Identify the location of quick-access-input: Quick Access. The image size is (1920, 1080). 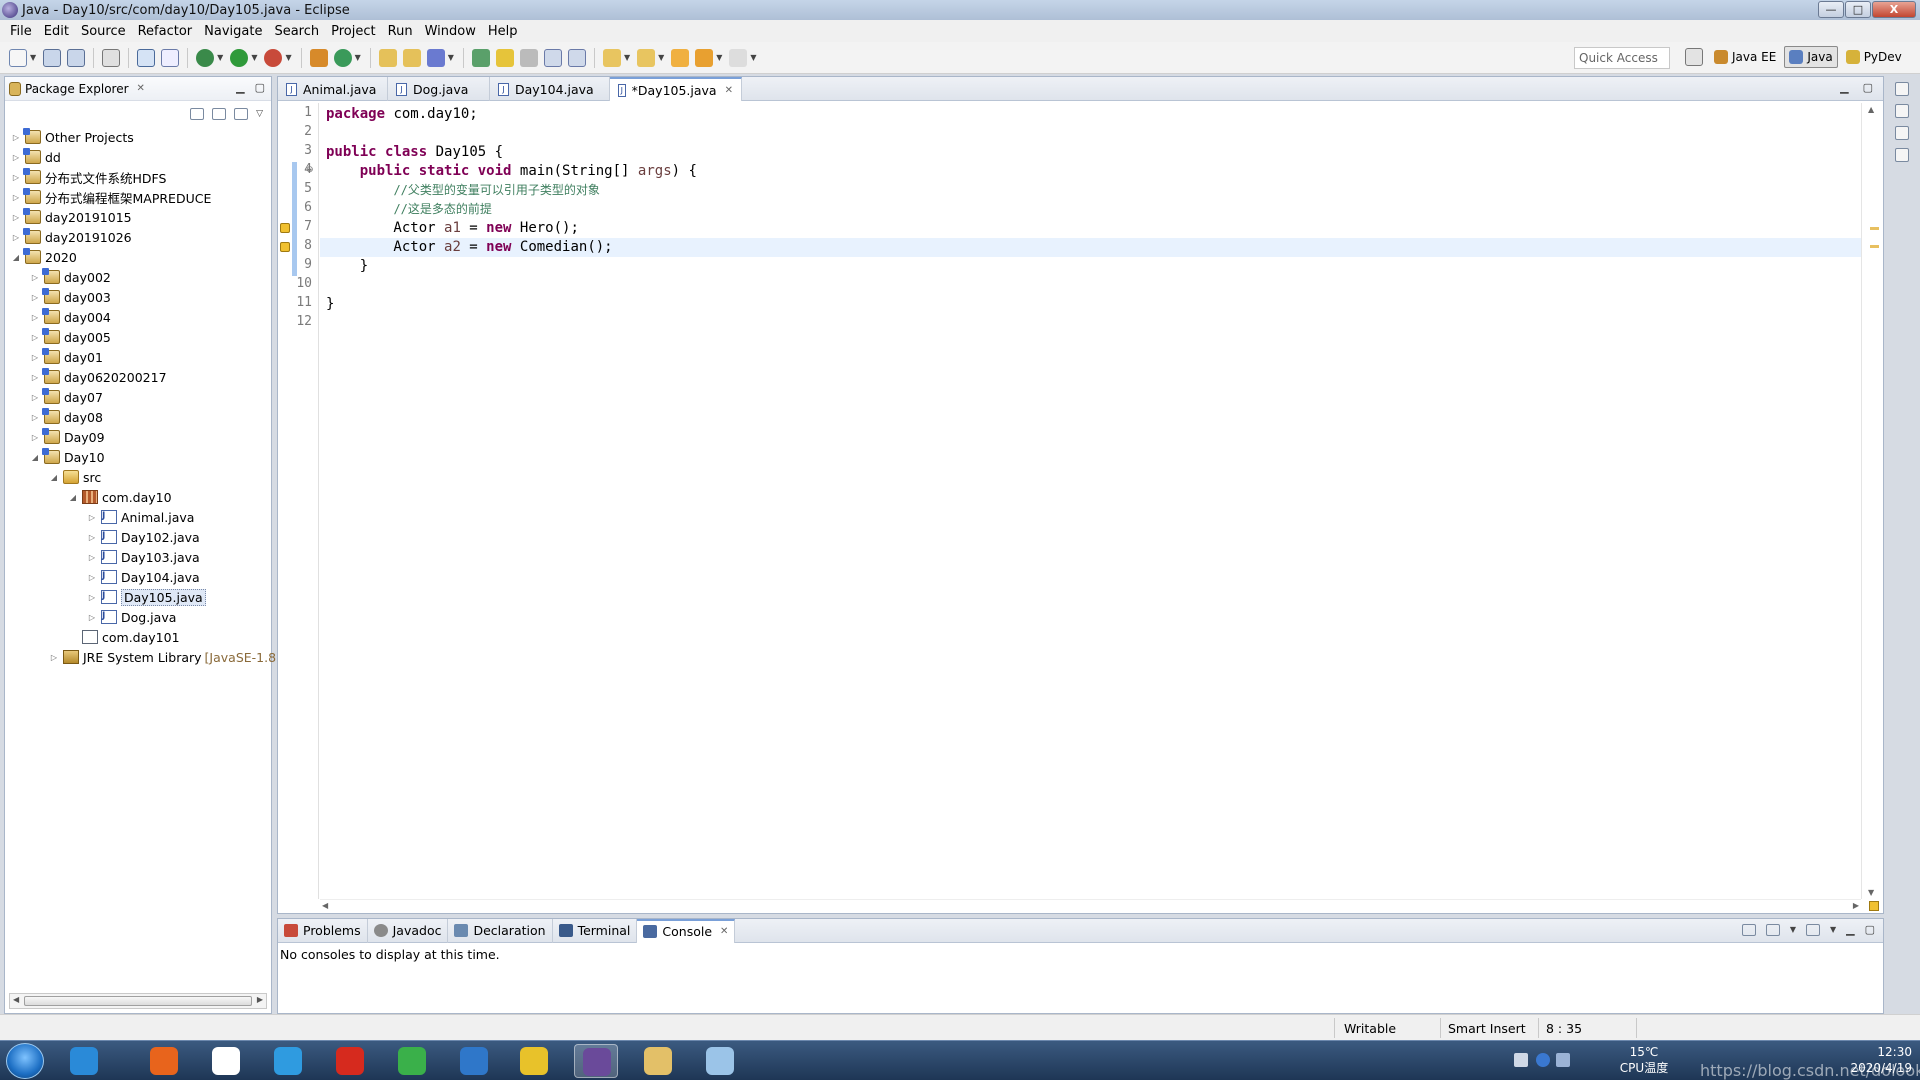
(1622, 58).